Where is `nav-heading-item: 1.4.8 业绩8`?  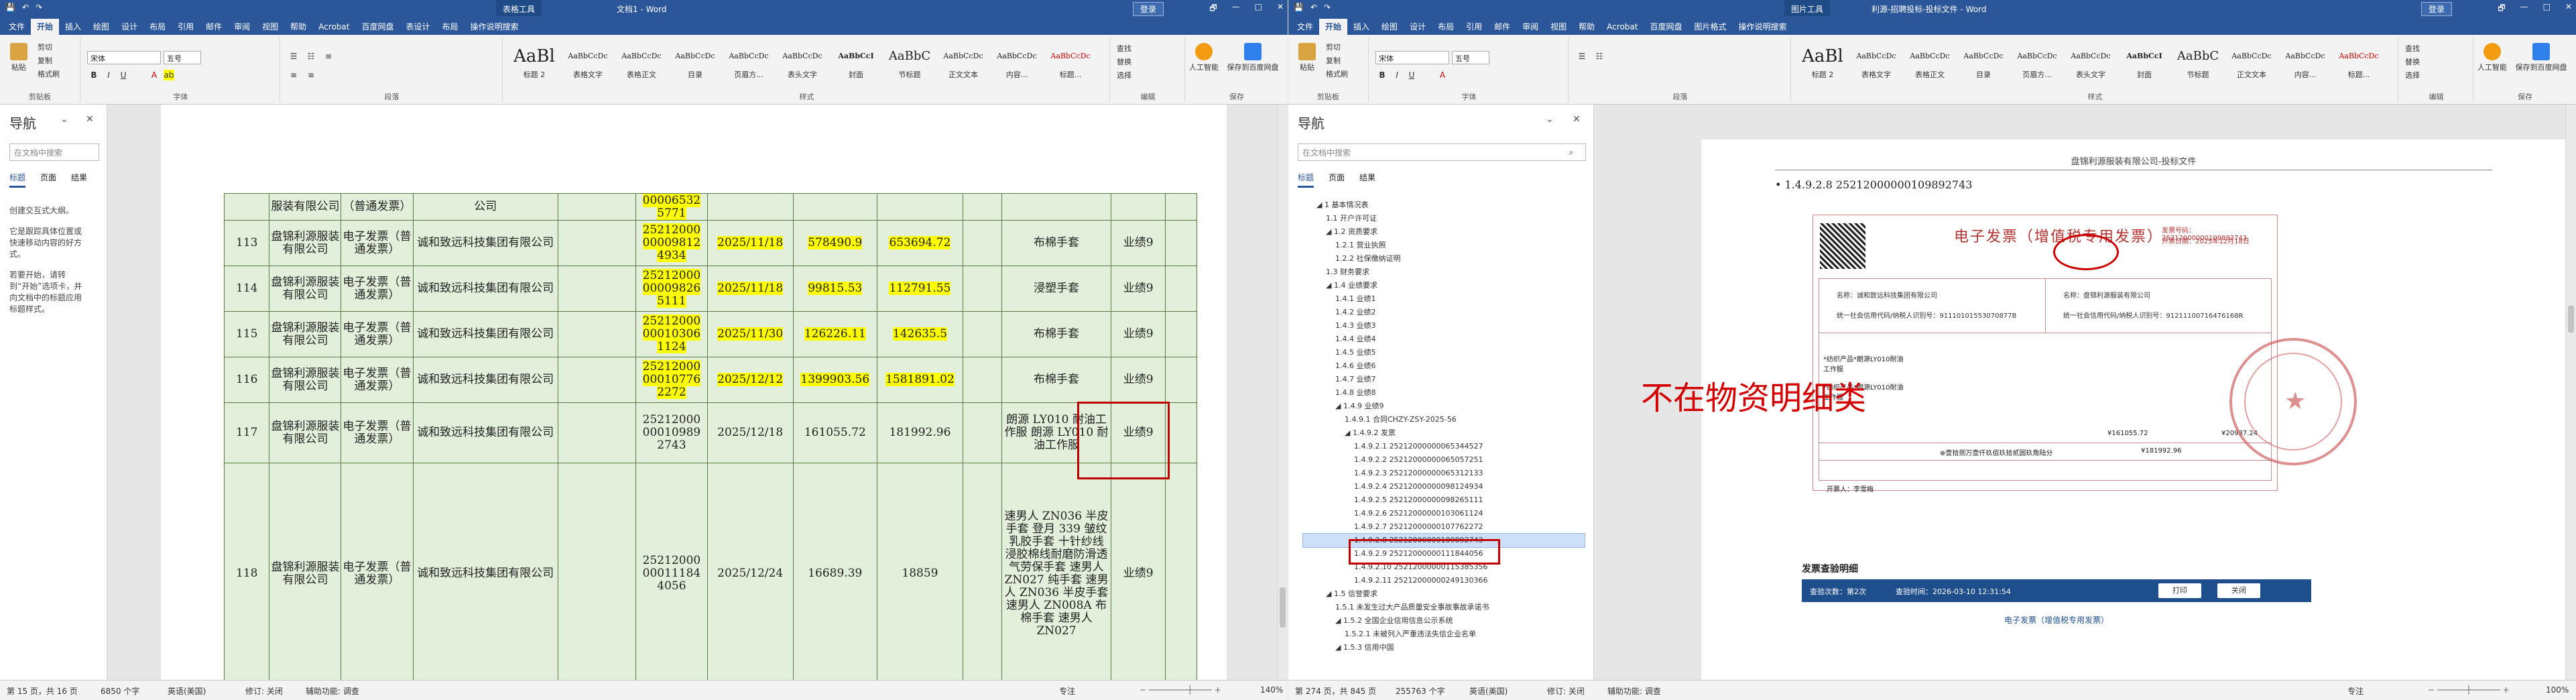
nav-heading-item: 1.4.8 业绩8 is located at coordinates (1444, 393).